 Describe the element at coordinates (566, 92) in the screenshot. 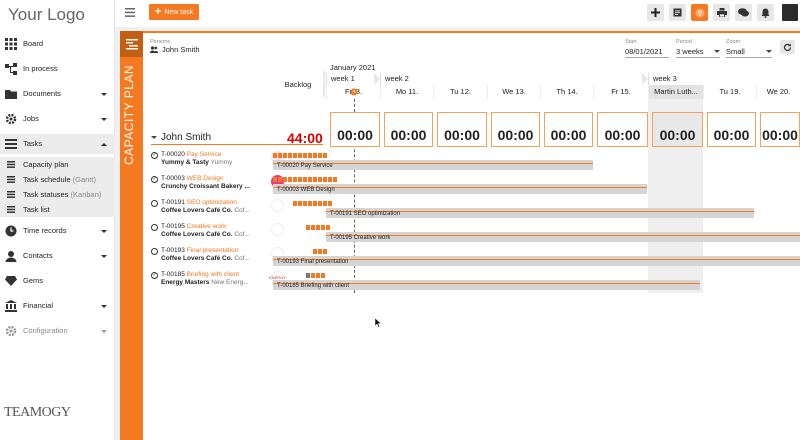

I see `day-header: Th 14.` at that location.